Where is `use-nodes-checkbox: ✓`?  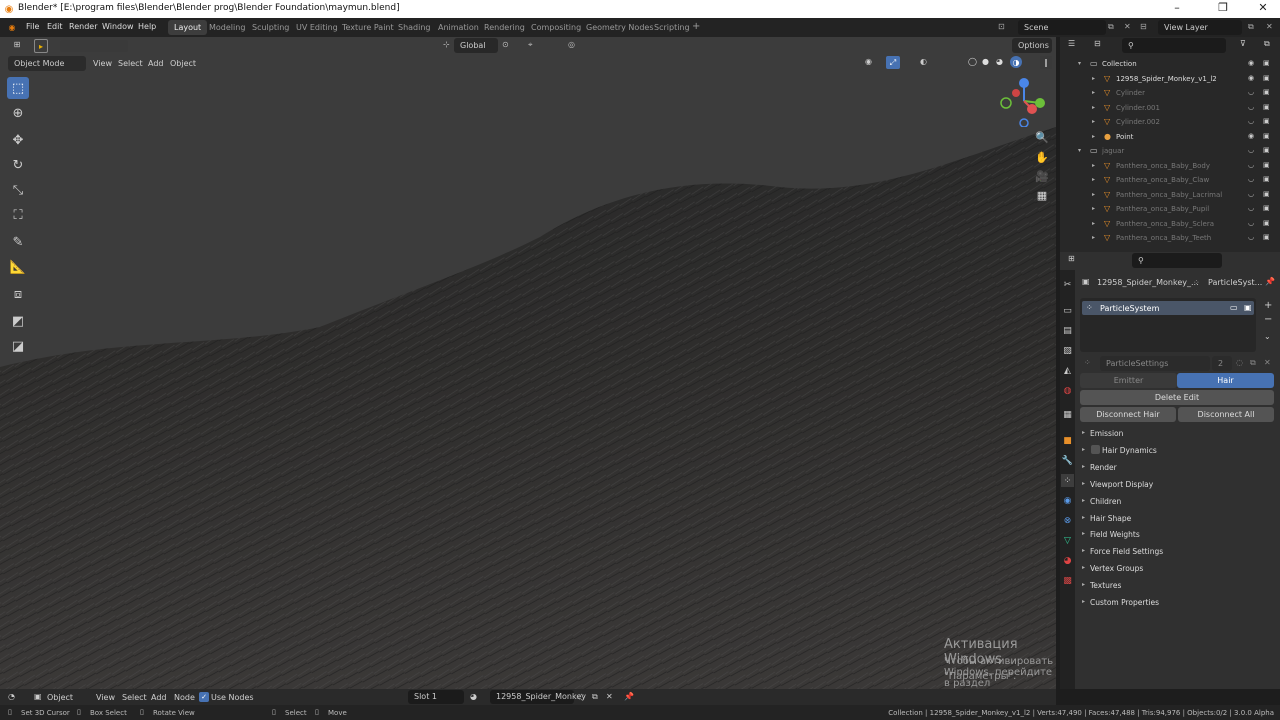
use-nodes-checkbox: ✓ is located at coordinates (204, 697).